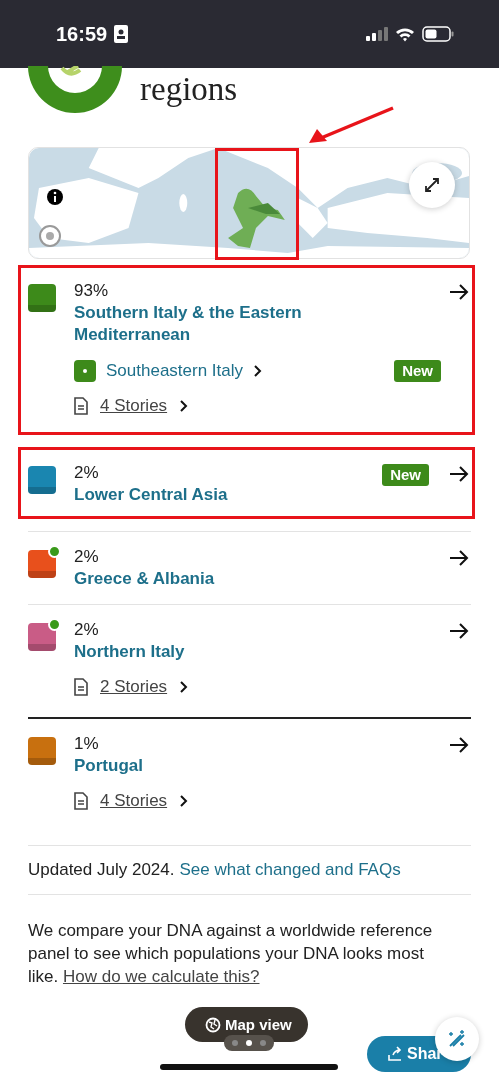 The image size is (499, 1076). I want to click on region-row: 1% Portugal 4 Stories, so click(249, 775).